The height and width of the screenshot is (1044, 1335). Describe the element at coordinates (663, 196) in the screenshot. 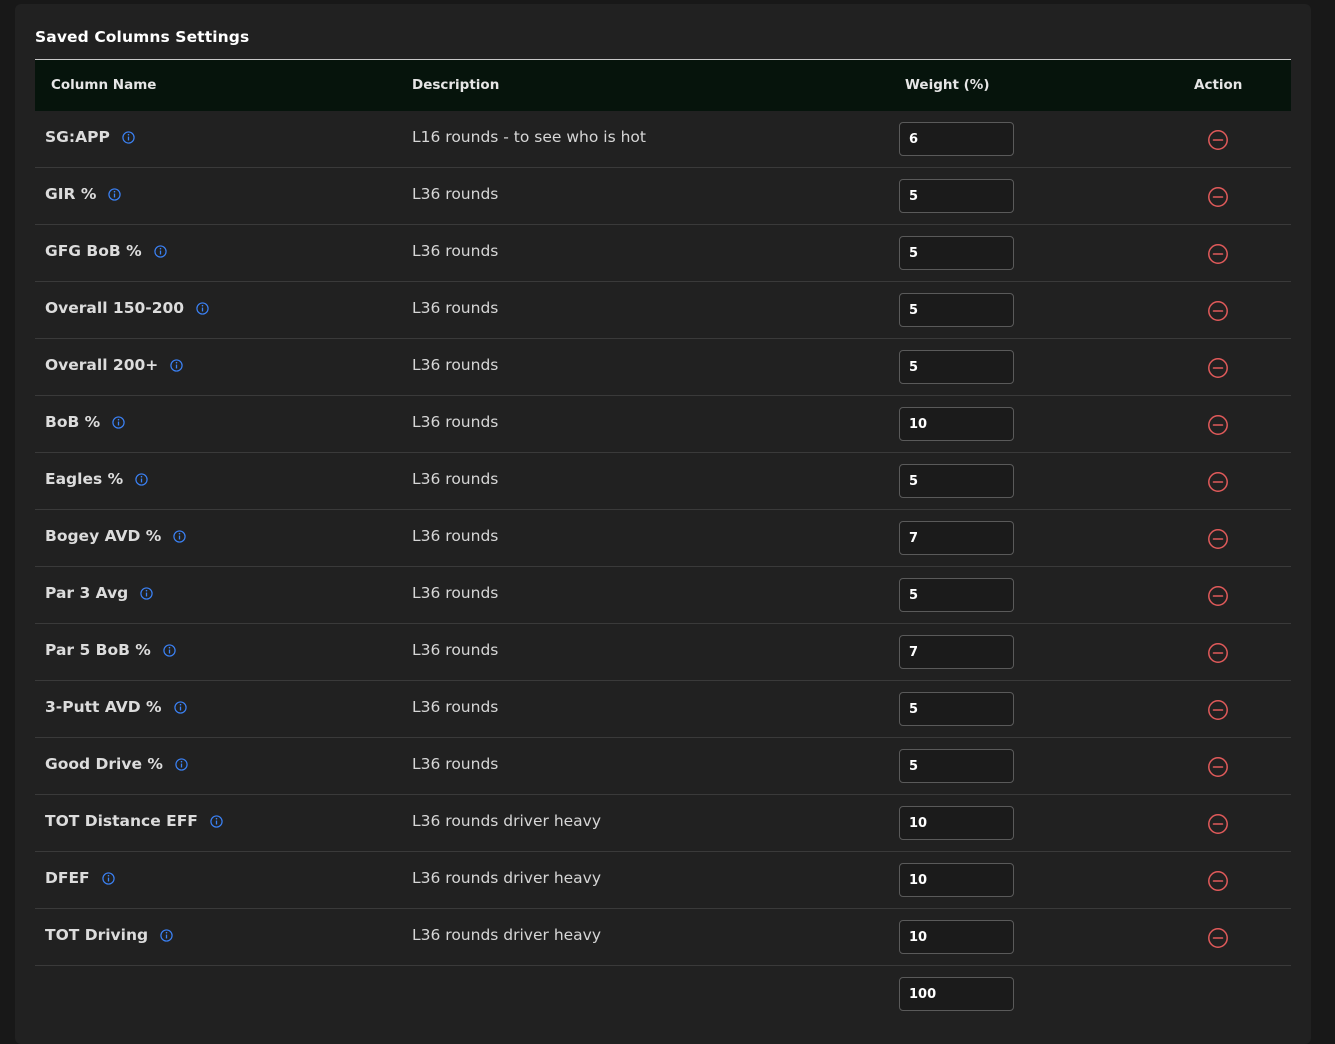

I see `table-row: GIR % L36 rounds` at that location.